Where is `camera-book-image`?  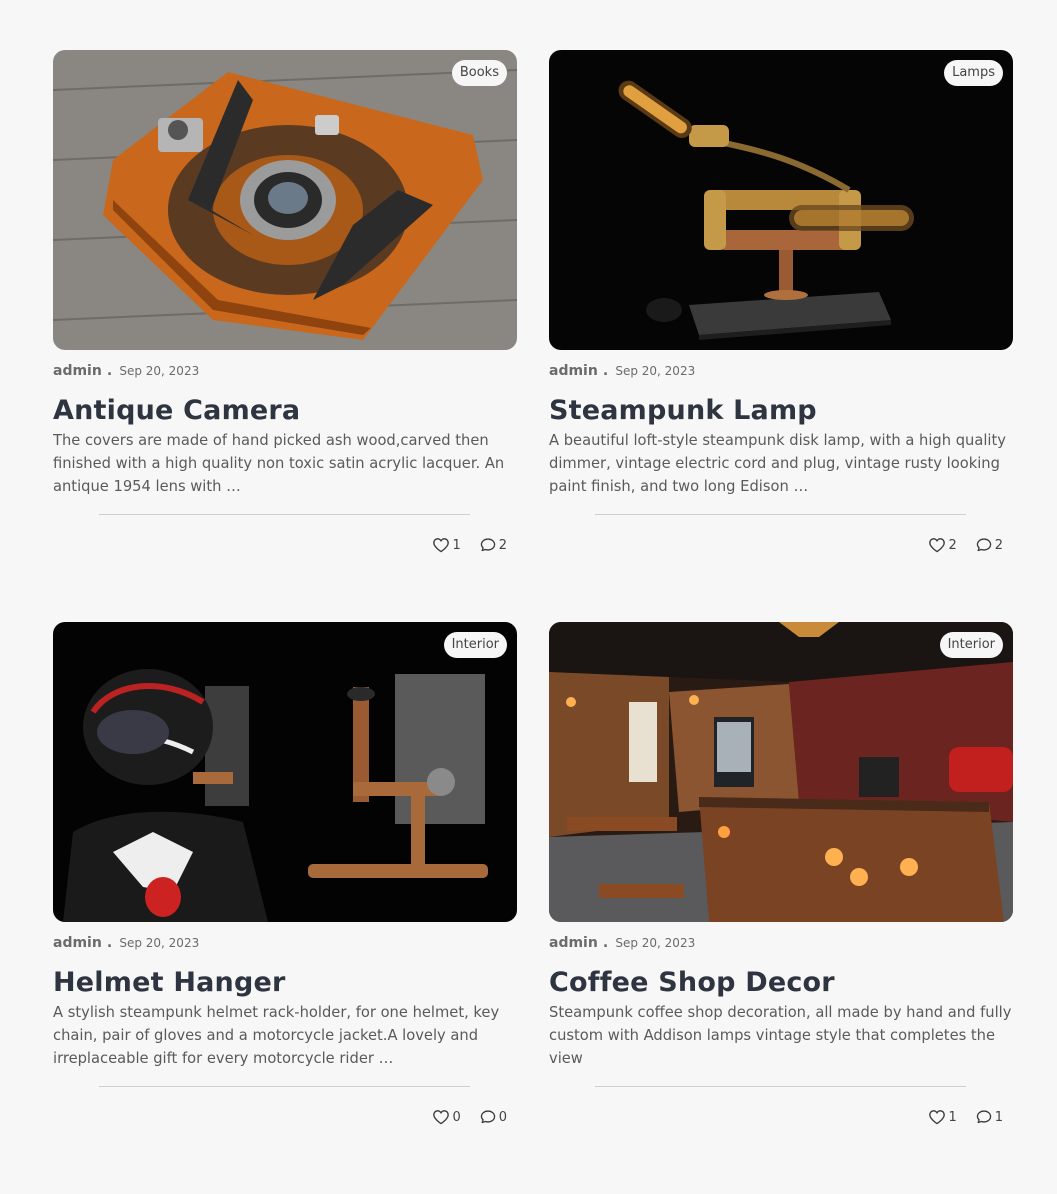
camera-book-image is located at coordinates (285, 200).